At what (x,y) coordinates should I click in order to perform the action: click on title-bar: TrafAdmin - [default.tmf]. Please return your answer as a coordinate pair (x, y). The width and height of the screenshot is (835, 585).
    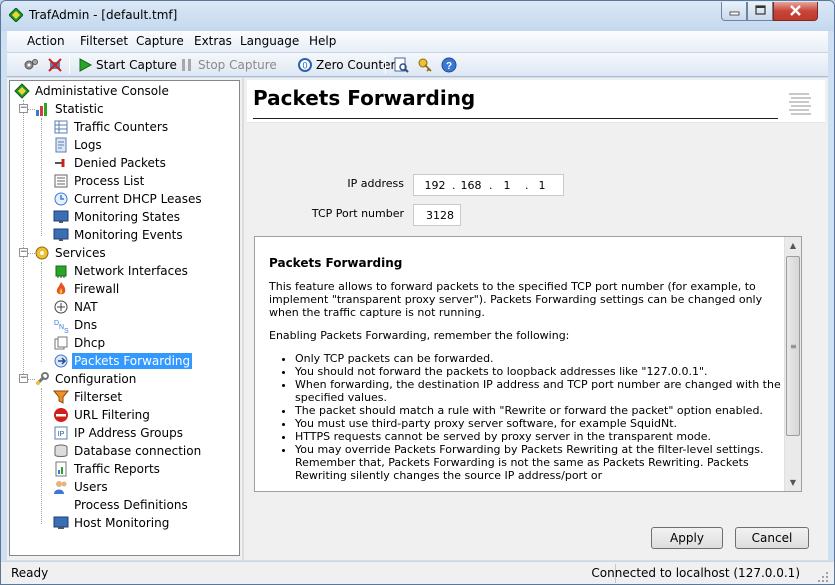
    Looking at the image, I should click on (417, 16).